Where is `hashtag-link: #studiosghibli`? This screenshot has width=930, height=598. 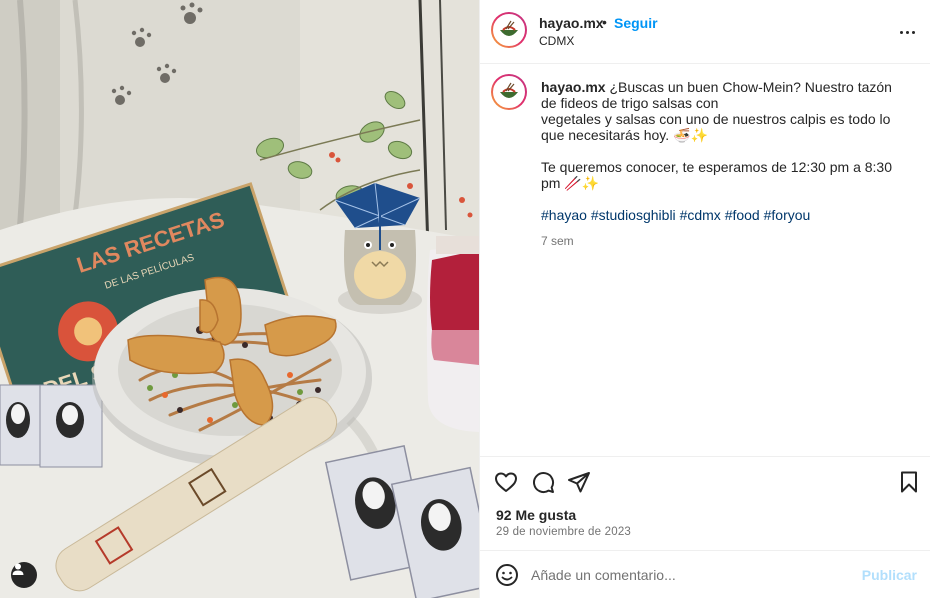
hashtag-link: #studiosghibli is located at coordinates (633, 215).